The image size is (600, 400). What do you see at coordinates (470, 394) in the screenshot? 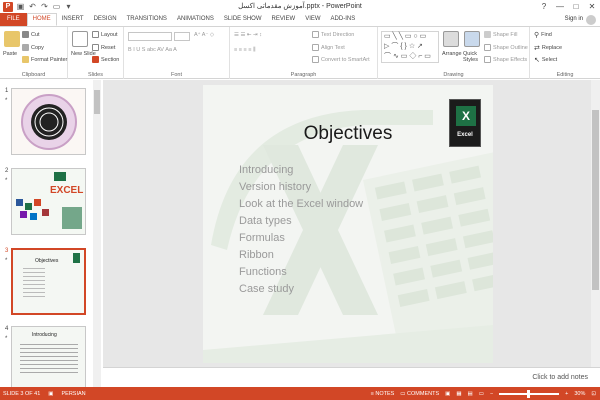
I see `reading-view-icon: ▤` at bounding box center [470, 394].